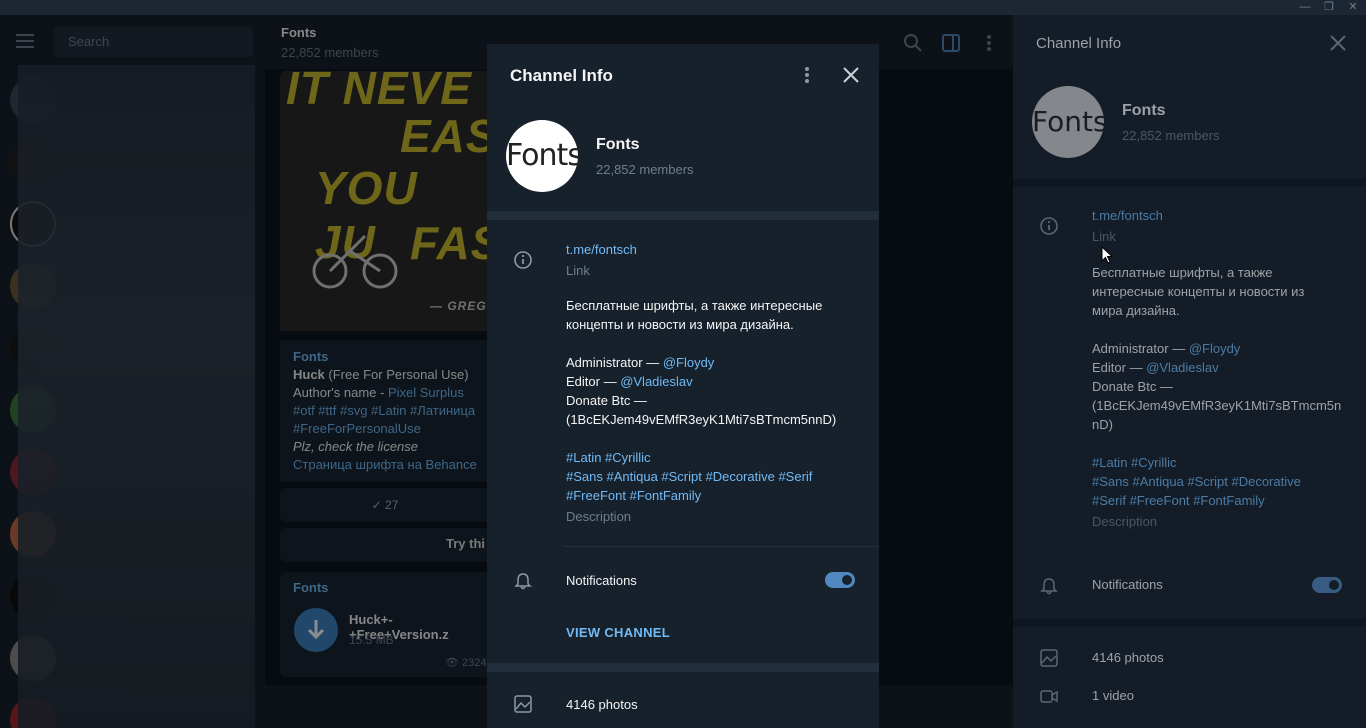 The image size is (1366, 728). I want to click on close-window-button: ✕, so click(1353, 7).